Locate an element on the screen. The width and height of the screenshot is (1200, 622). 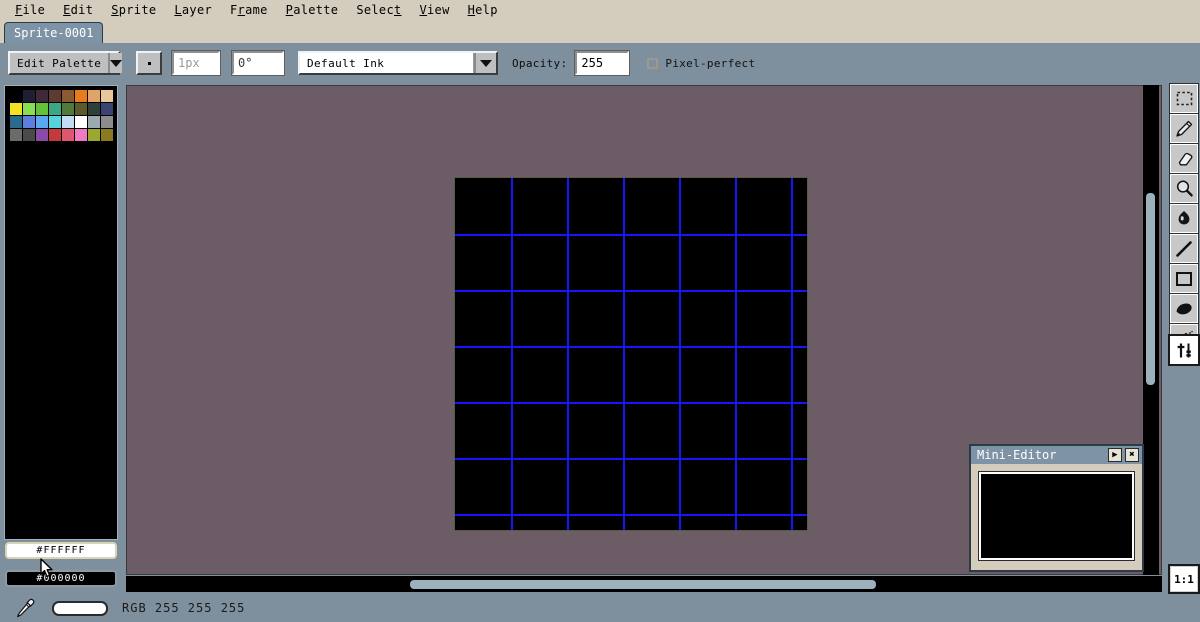
blur-icon is located at coordinates (1184, 308).